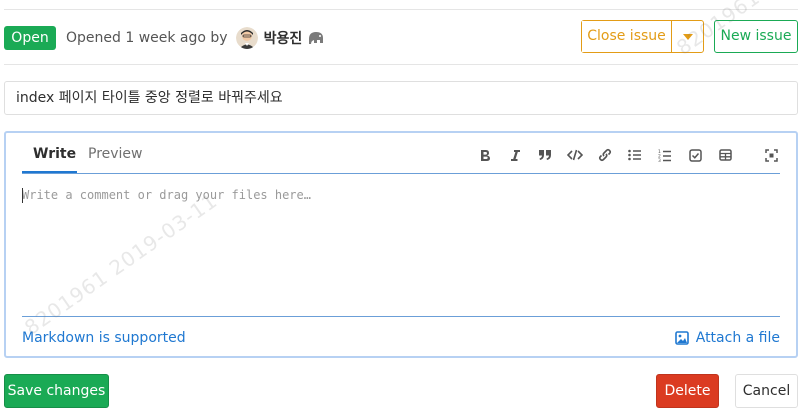 This screenshot has width=808, height=419. What do you see at coordinates (605, 155) in the screenshot?
I see `link-icon` at bounding box center [605, 155].